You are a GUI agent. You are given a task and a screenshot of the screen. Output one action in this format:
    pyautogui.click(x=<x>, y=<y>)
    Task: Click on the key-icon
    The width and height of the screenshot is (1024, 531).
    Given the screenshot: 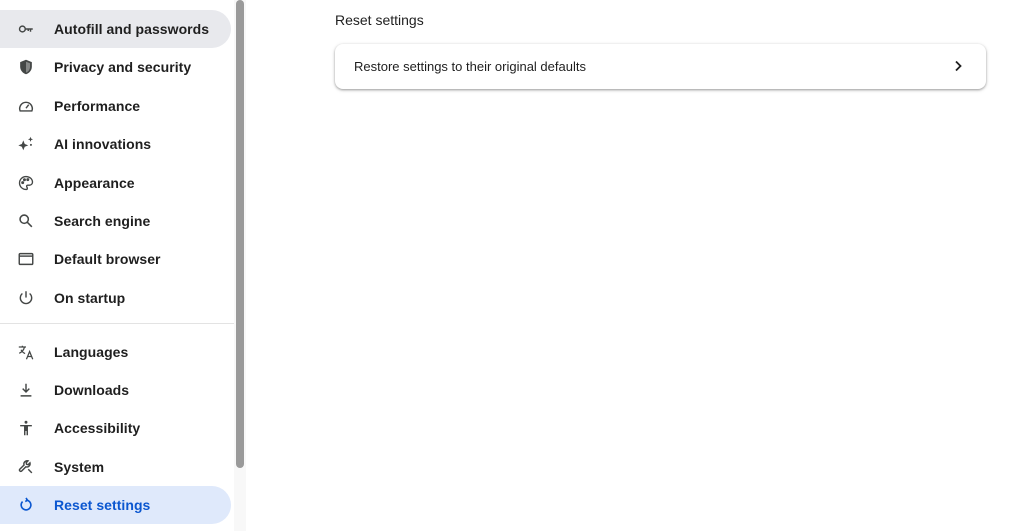 What is the action you would take?
    pyautogui.click(x=26, y=29)
    